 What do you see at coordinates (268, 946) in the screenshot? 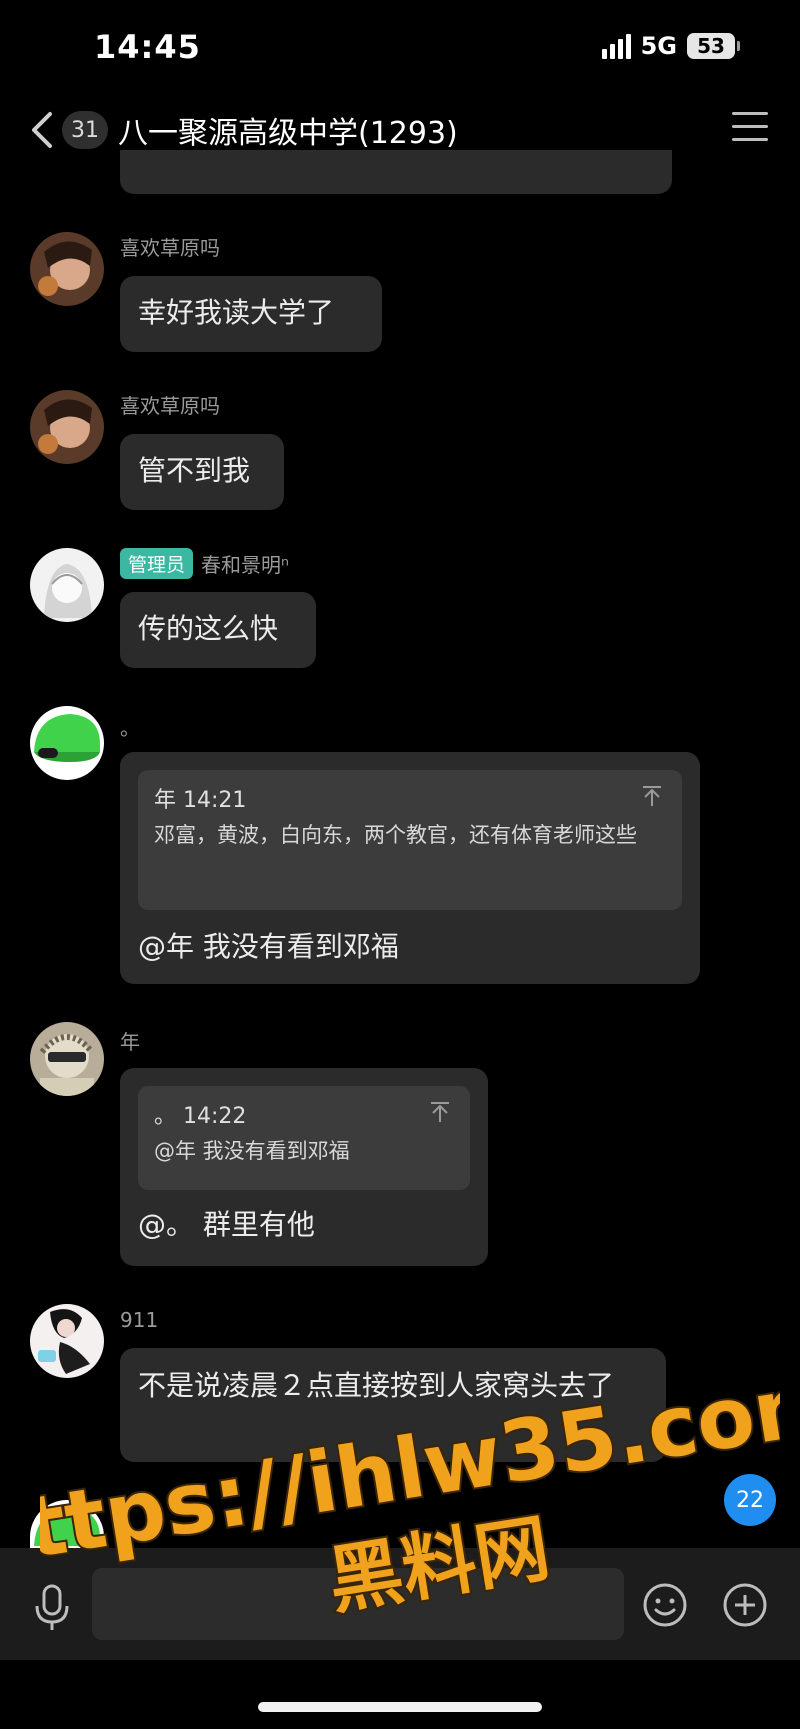
I see `message-text: @年 我没有看到邓福` at bounding box center [268, 946].